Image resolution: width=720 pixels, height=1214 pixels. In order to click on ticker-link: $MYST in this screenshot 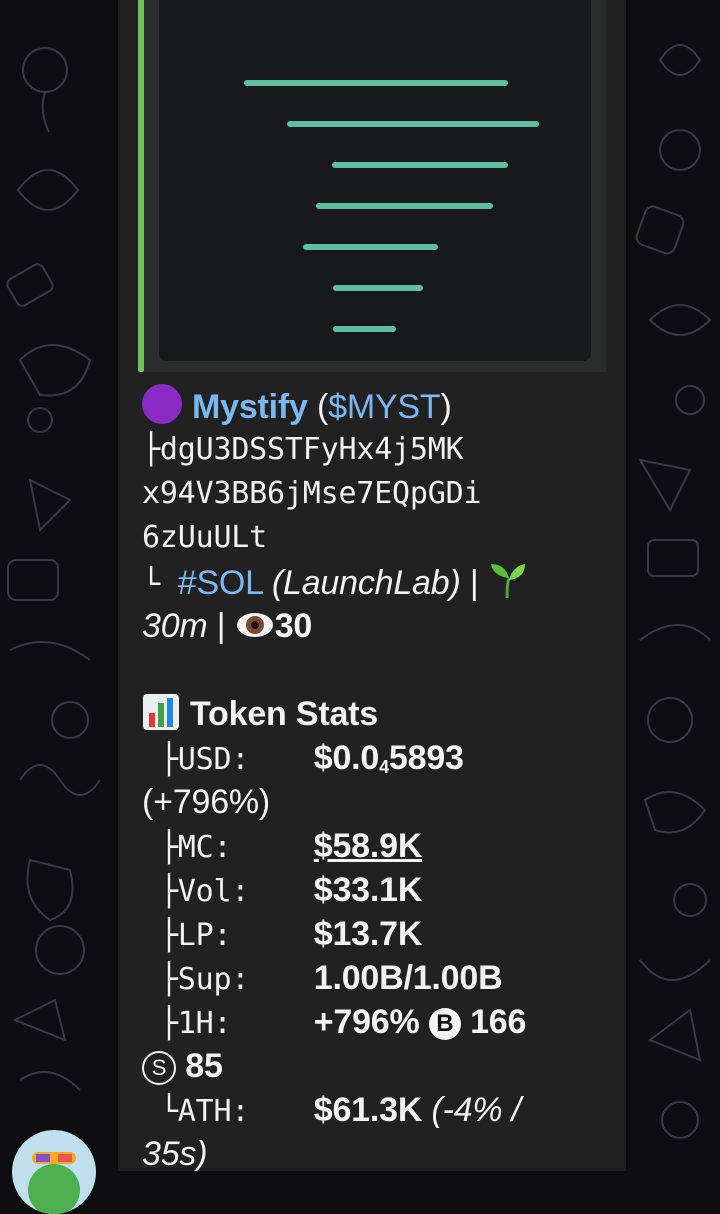, I will do `click(384, 407)`.